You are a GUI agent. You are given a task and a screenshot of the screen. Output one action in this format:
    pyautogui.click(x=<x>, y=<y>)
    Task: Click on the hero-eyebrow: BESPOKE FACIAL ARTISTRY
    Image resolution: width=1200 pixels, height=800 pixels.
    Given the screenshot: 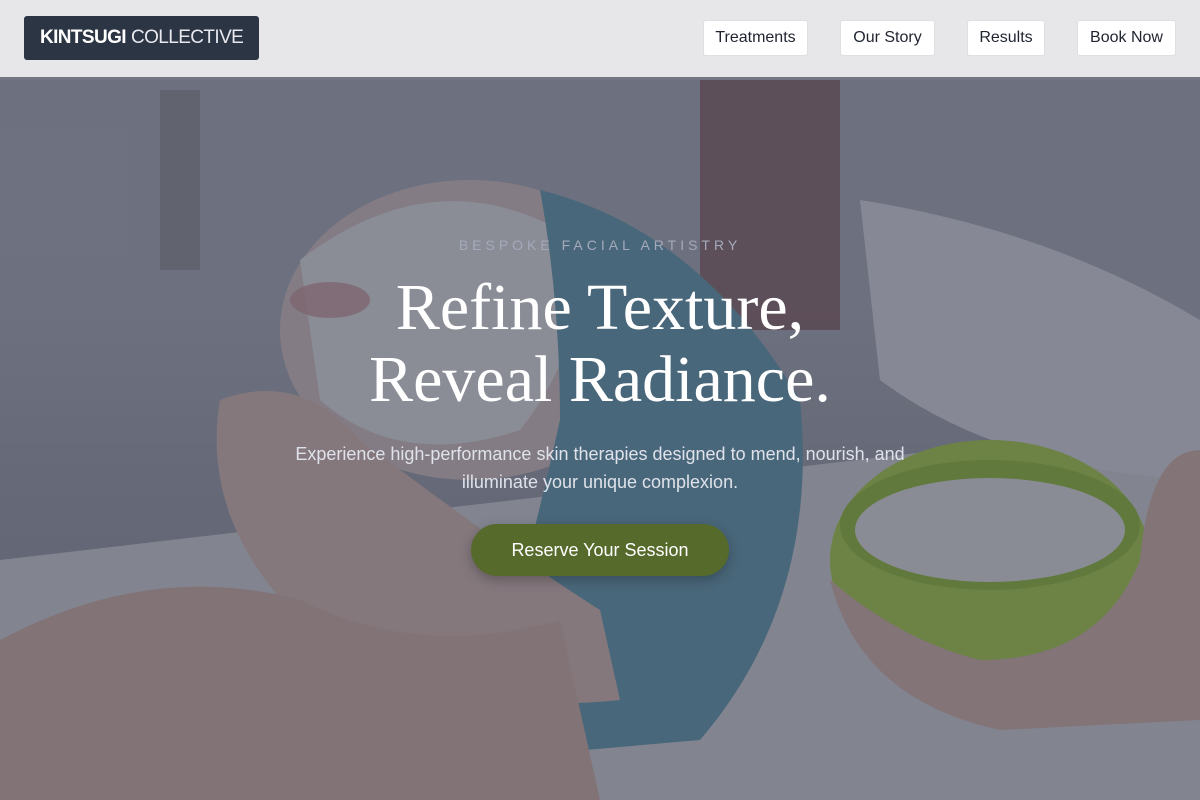 What is the action you would take?
    pyautogui.click(x=600, y=245)
    